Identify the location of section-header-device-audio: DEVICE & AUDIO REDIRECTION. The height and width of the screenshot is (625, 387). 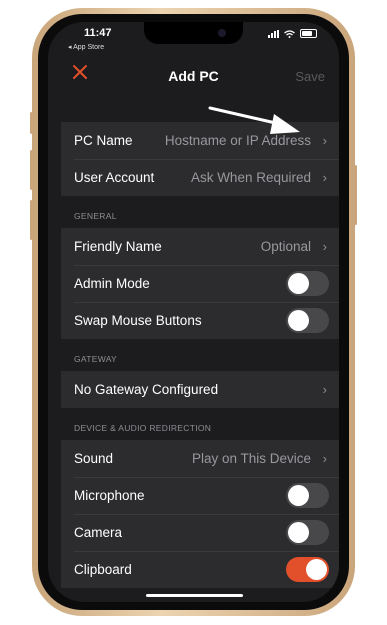
(193, 424).